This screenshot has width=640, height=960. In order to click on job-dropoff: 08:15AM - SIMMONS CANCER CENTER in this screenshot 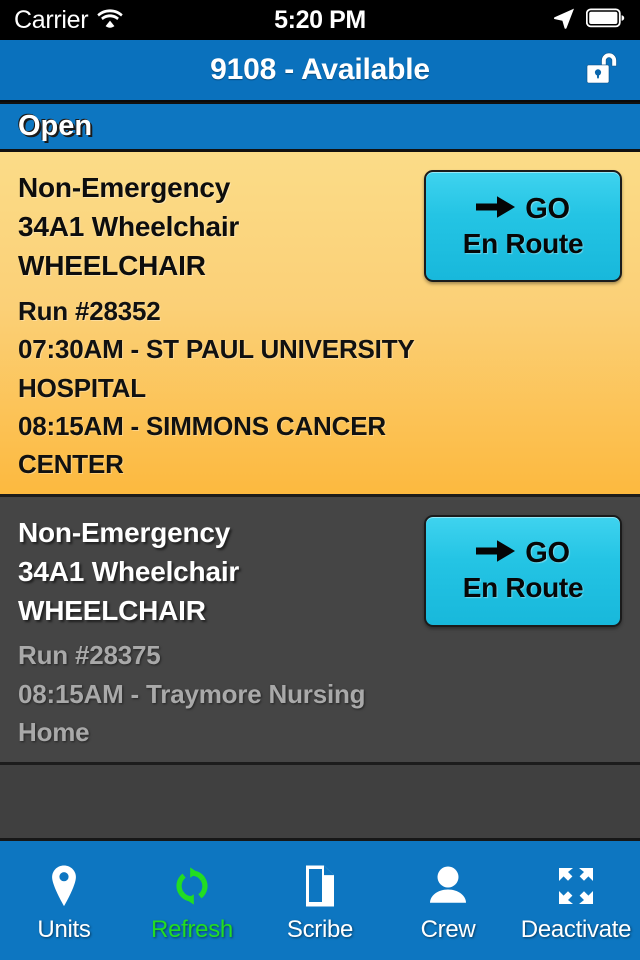, I will do `click(202, 445)`.